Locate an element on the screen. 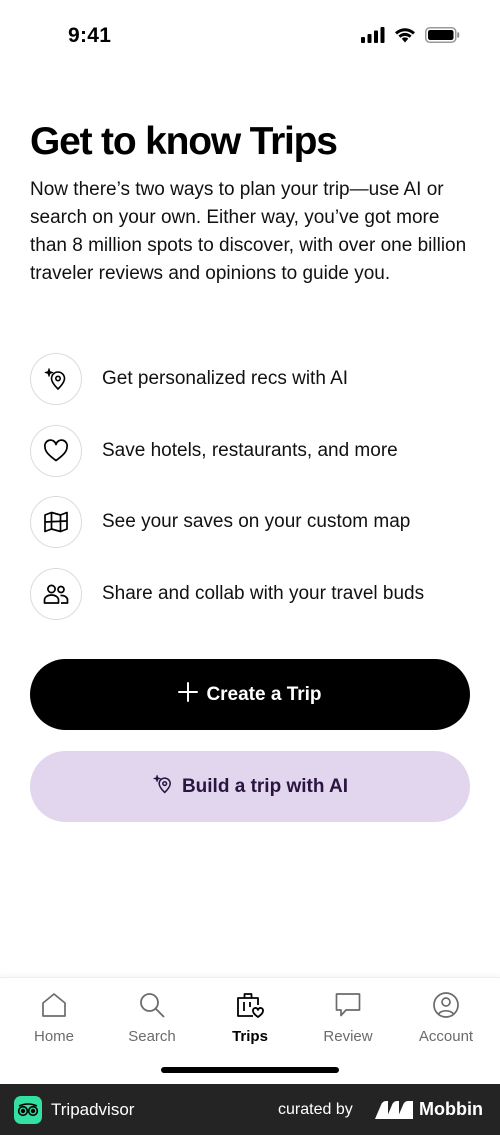 The height and width of the screenshot is (1135, 500). feature-item-share: Share and collab with your travel buds is located at coordinates (255, 593).